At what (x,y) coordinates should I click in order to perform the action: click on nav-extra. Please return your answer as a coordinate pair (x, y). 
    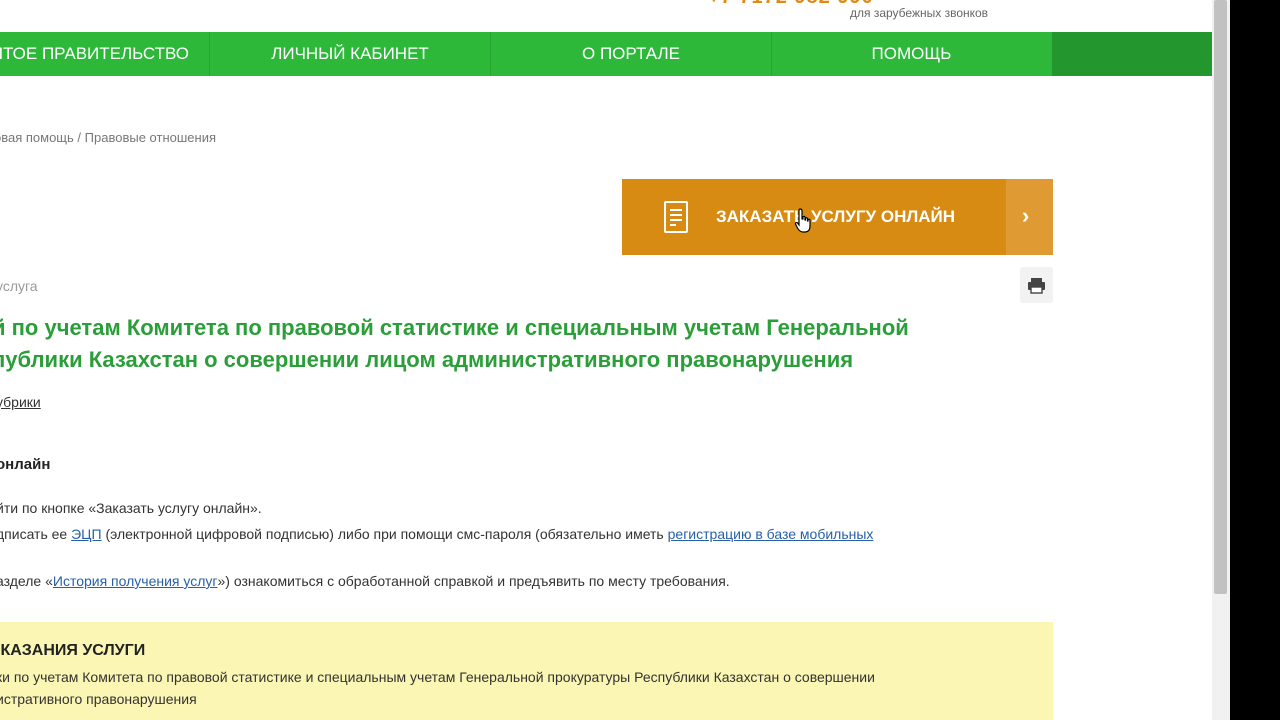
    Looking at the image, I should click on (1132, 54).